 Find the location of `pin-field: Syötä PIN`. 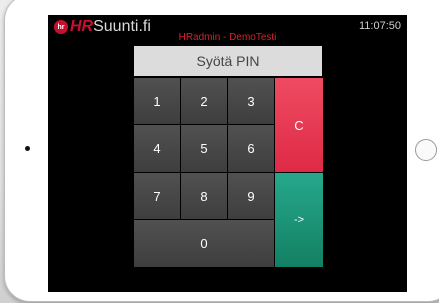

pin-field: Syötä PIN is located at coordinates (228, 61).